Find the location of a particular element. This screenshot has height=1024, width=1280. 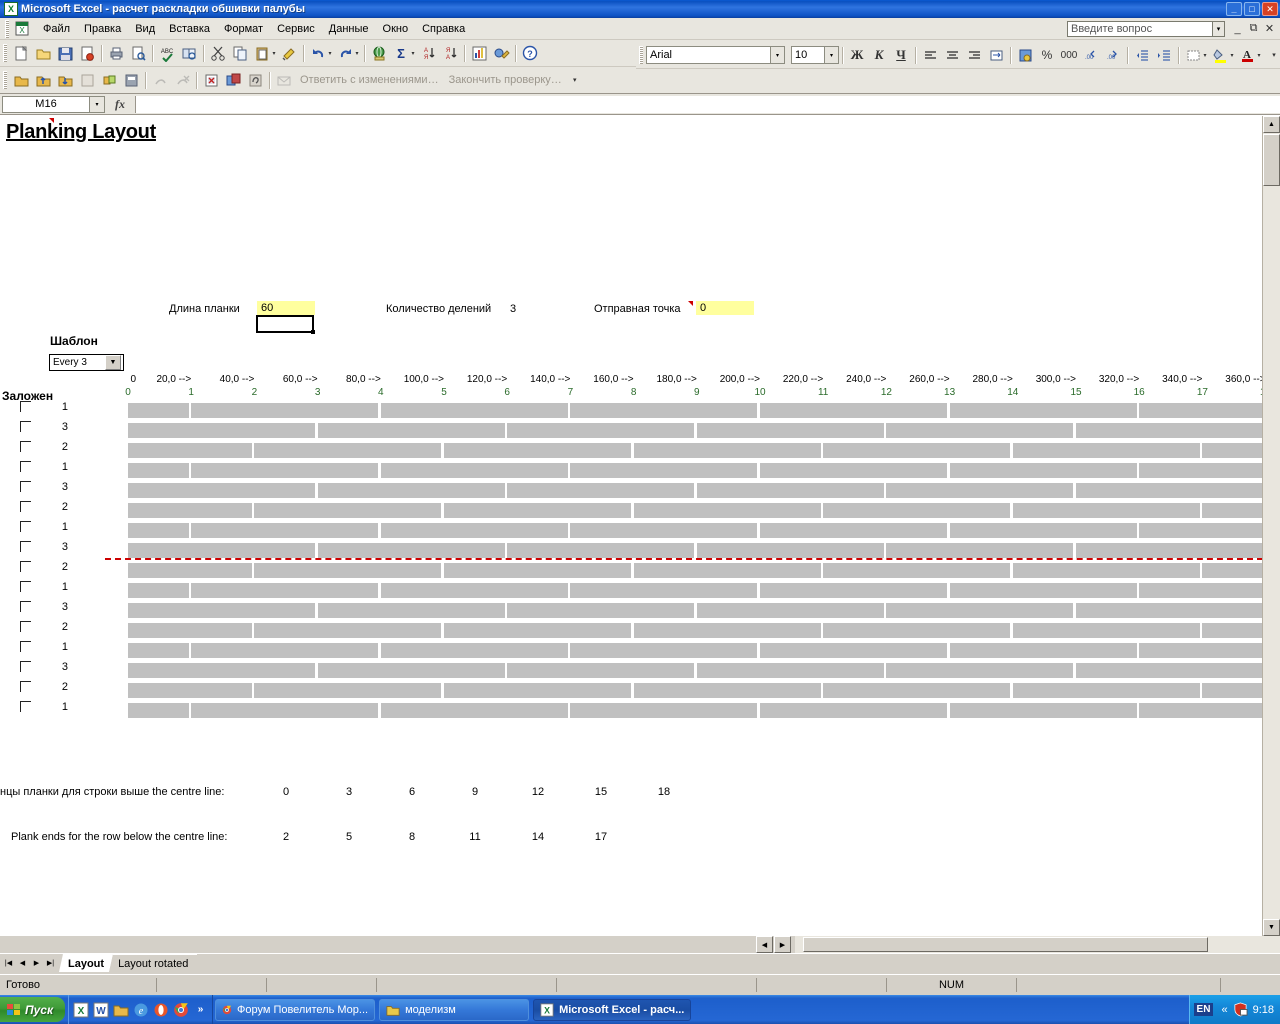

last-sheet-button: ▶| is located at coordinates (50, 963).